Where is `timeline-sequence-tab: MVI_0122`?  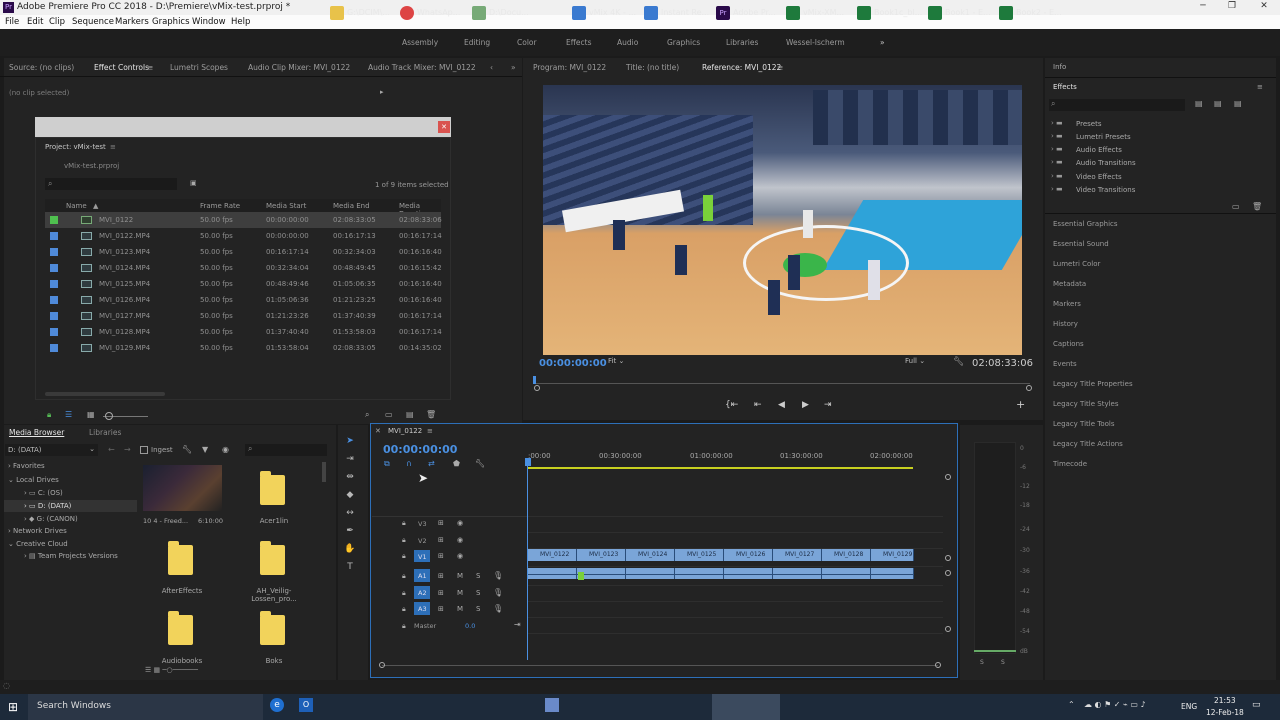
timeline-sequence-tab: MVI_0122 is located at coordinates (405, 431).